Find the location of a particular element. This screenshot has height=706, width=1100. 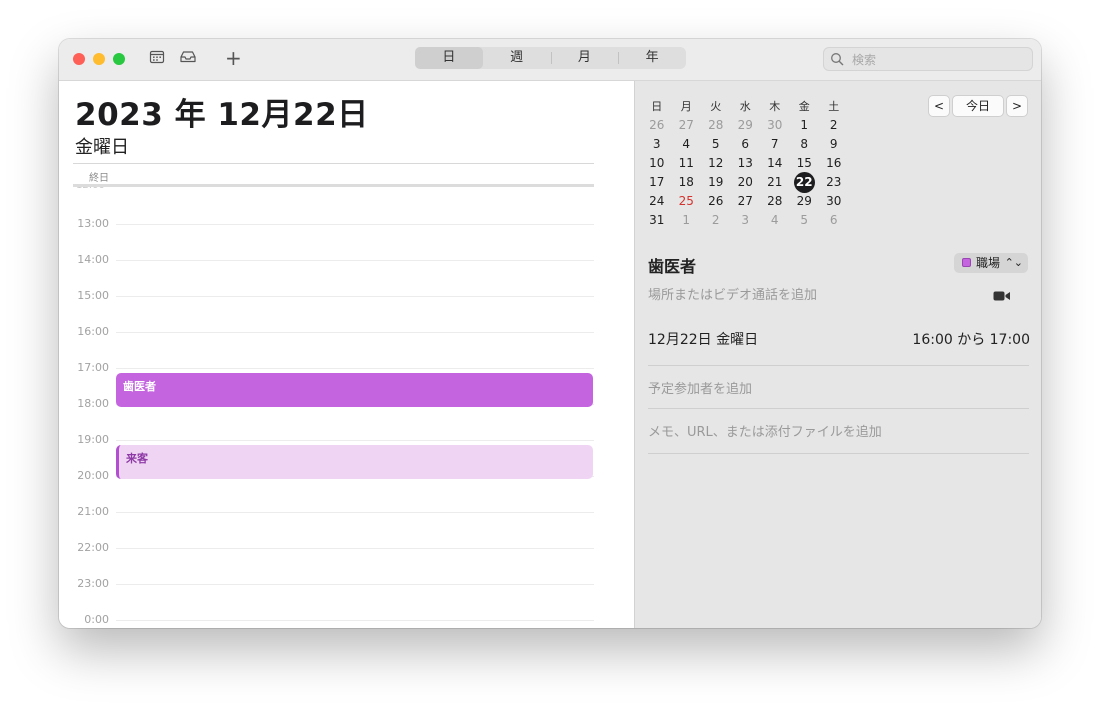

tab-day: 日 is located at coordinates (449, 58).